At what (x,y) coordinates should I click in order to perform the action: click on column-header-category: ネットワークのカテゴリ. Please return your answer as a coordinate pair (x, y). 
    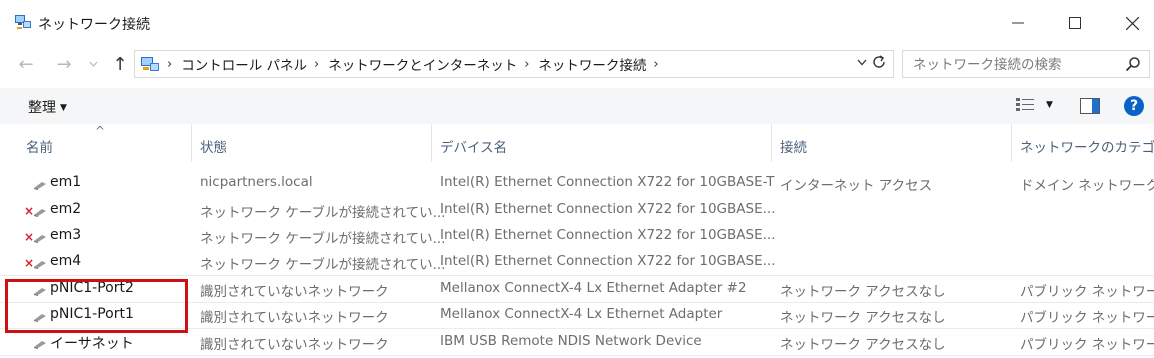
    Looking at the image, I should click on (1083, 143).